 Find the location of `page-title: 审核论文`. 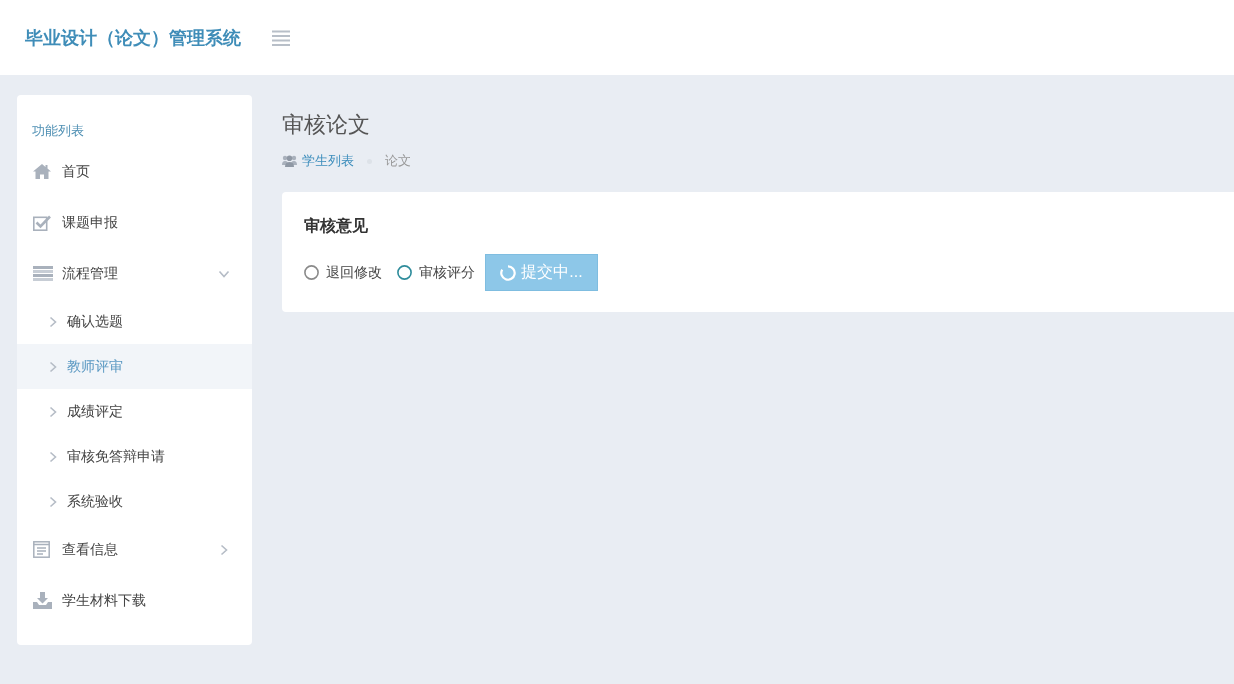

page-title: 审核论文 is located at coordinates (326, 125).